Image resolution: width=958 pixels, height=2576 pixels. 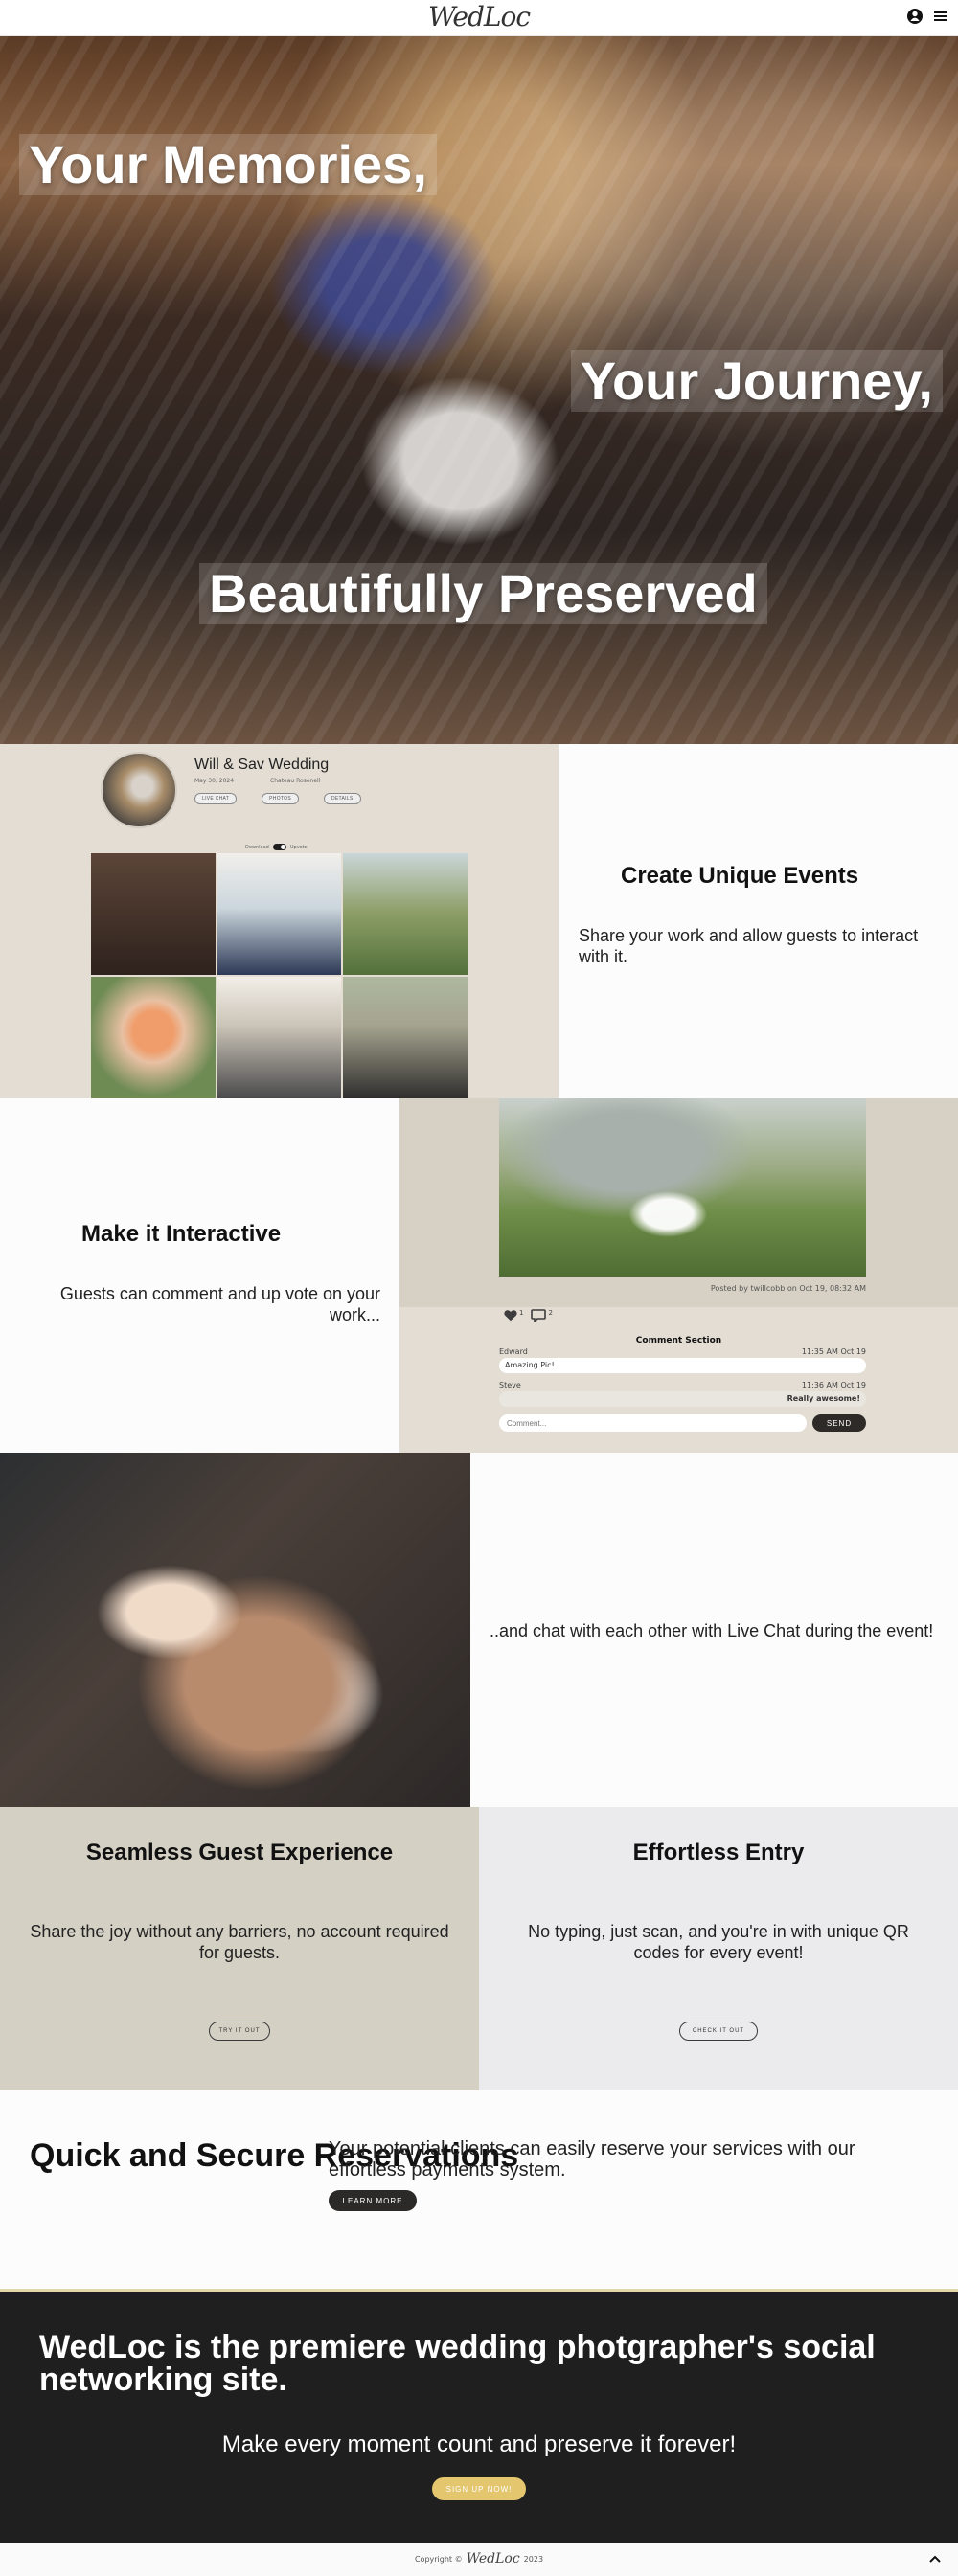 What do you see at coordinates (539, 1315) in the screenshot?
I see `comment-icon` at bounding box center [539, 1315].